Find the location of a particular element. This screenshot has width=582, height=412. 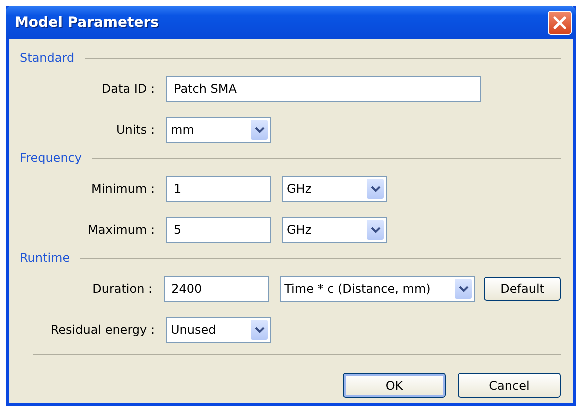

field-label: Units : is located at coordinates (135, 130).